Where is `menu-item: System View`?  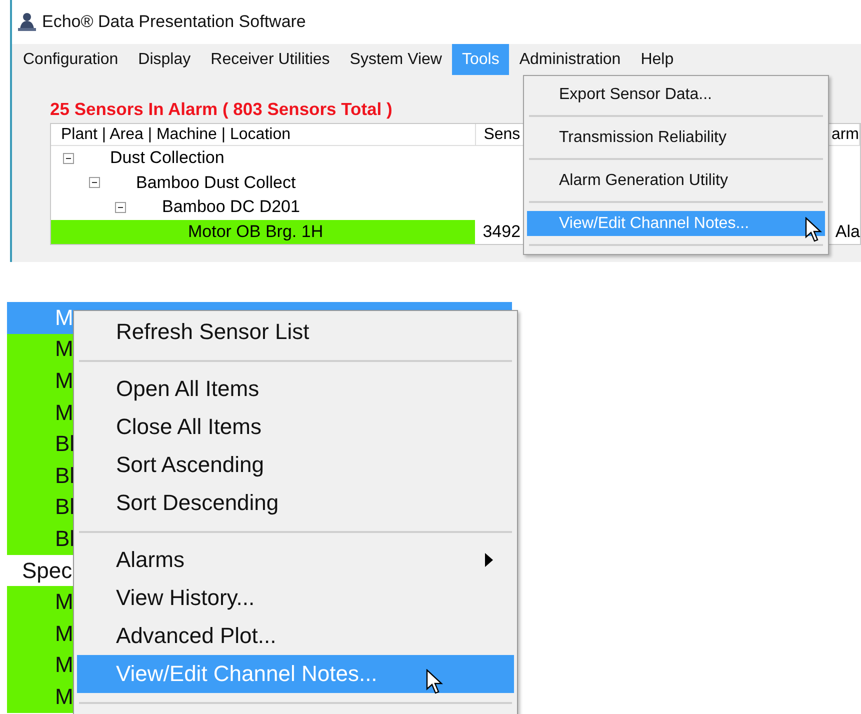 menu-item: System View is located at coordinates (396, 59).